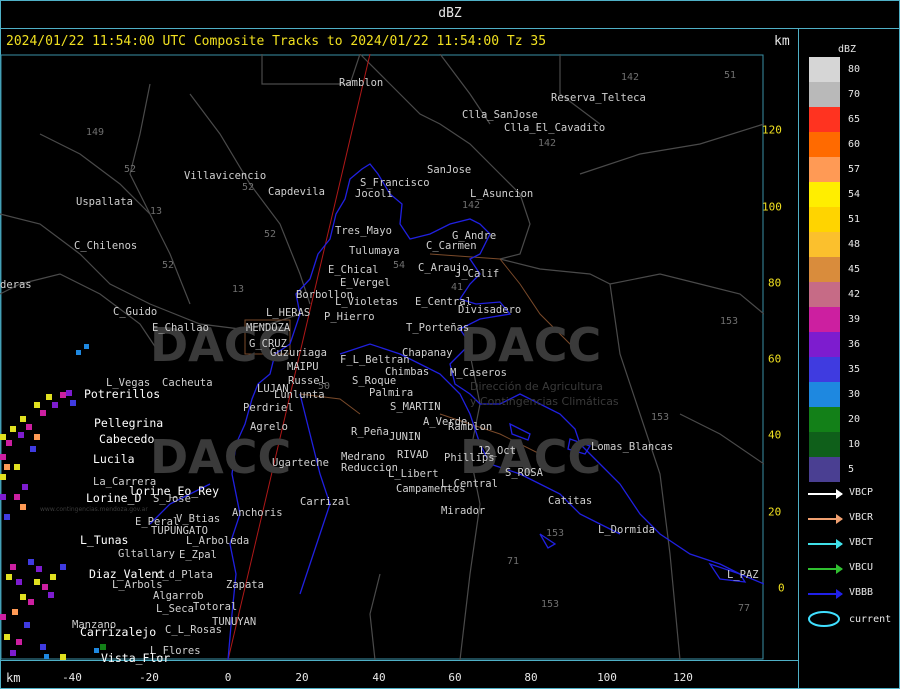 The image size is (900, 689). What do you see at coordinates (413, 455) in the screenshot?
I see `place-label: RIVAD` at bounding box center [413, 455].